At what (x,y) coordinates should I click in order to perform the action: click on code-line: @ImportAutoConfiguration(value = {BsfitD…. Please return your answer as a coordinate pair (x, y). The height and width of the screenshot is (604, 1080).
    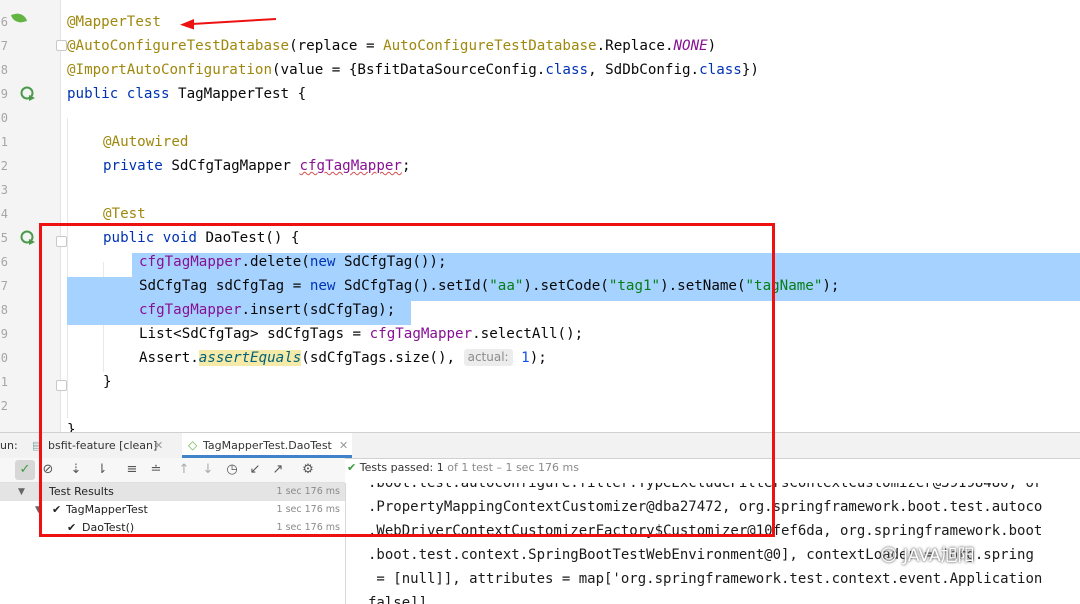
    Looking at the image, I should click on (413, 70).